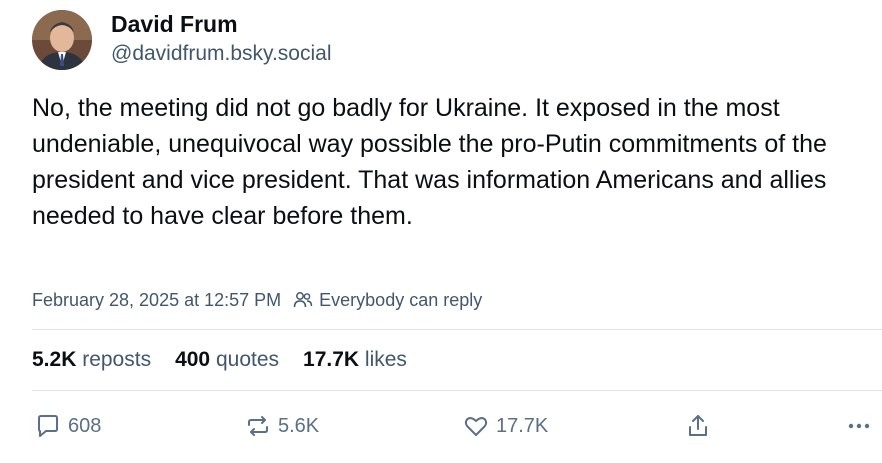  I want to click on likes-stat: 17.7K likes, so click(355, 360).